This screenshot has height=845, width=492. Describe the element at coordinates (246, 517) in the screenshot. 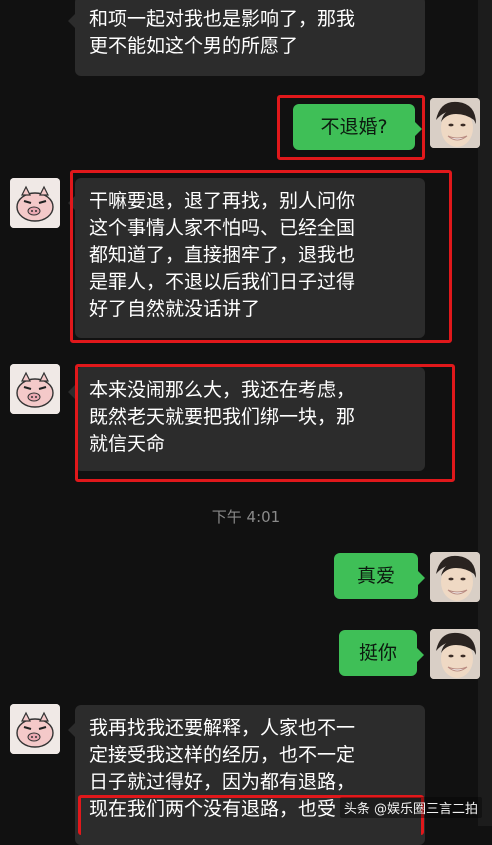

I see `timestamp: 下午 4:01` at that location.